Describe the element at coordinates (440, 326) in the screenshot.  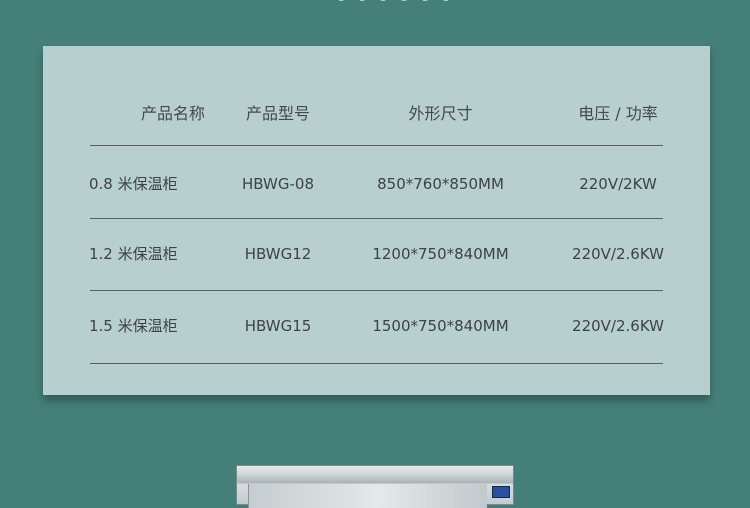
I see `row-dimensions: 1500*750*840MM` at that location.